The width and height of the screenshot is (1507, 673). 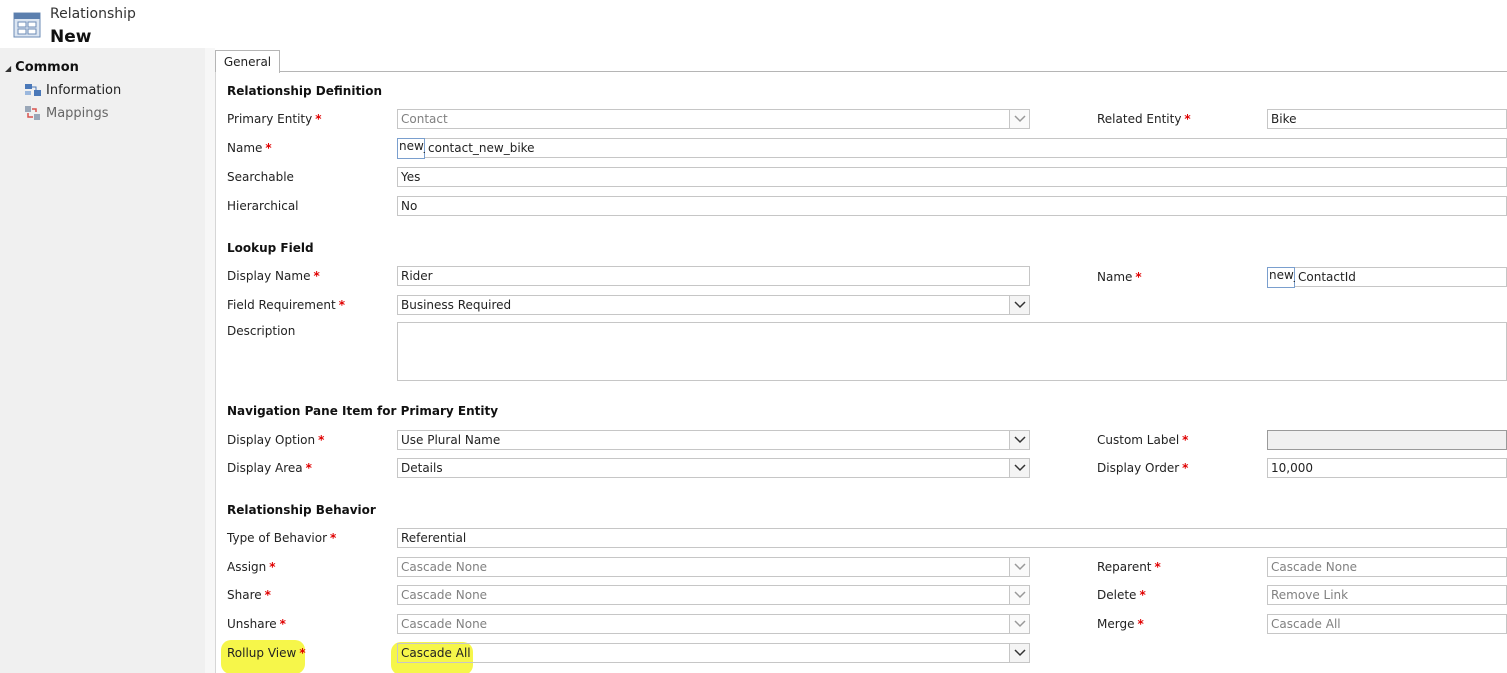 What do you see at coordinates (713, 276) in the screenshot?
I see `display-name-input: Rider` at bounding box center [713, 276].